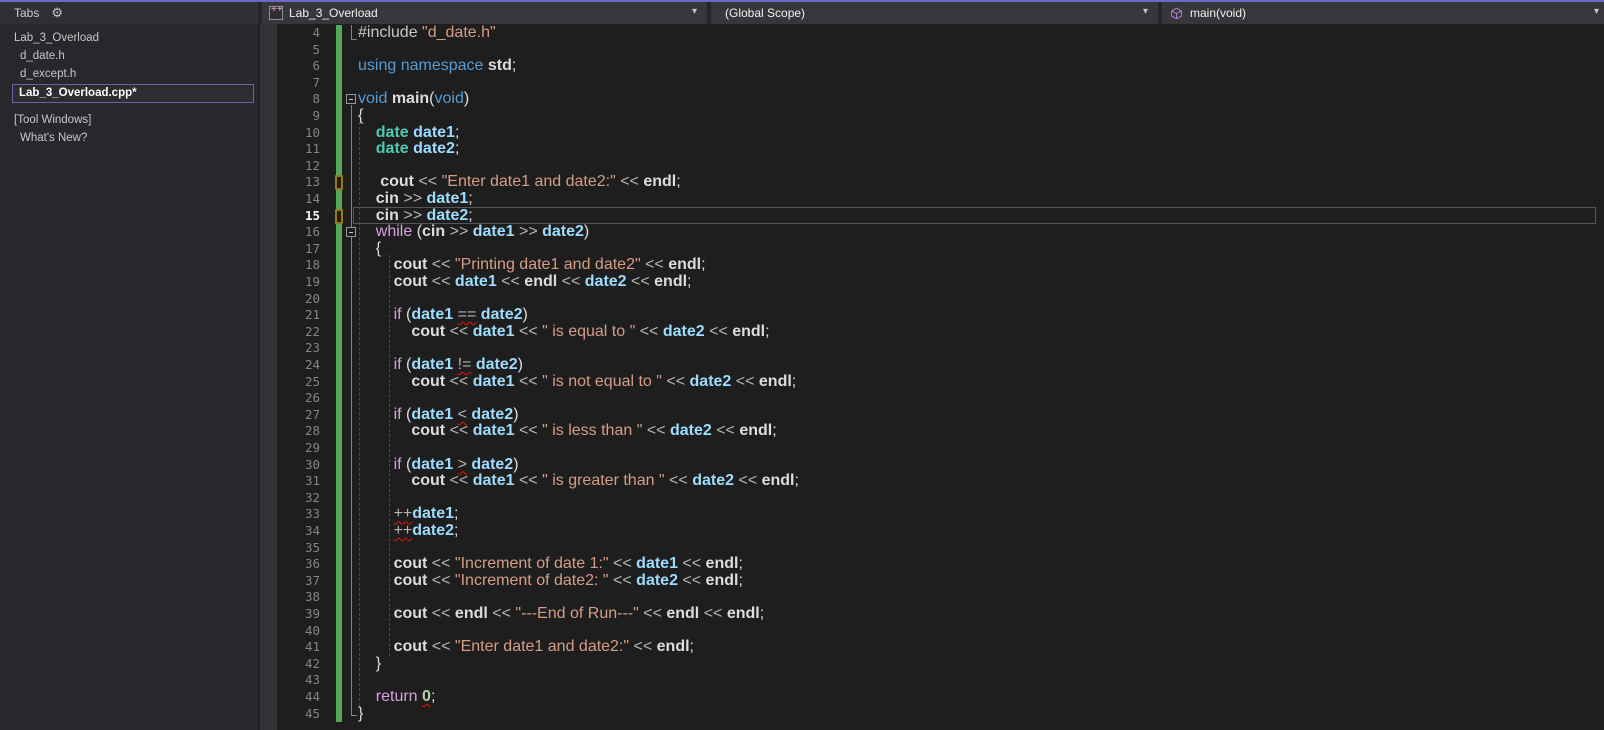 This screenshot has height=730, width=1604. What do you see at coordinates (312, 514) in the screenshot?
I see `line-number: 33` at bounding box center [312, 514].